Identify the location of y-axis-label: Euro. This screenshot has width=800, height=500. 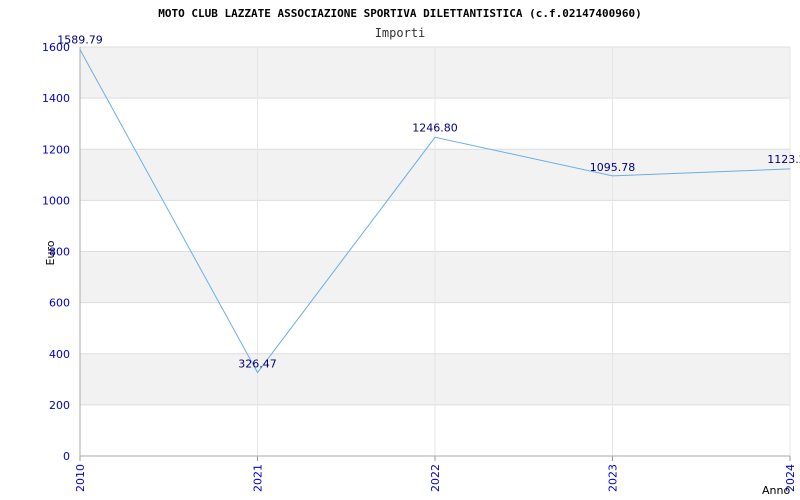
(50, 252).